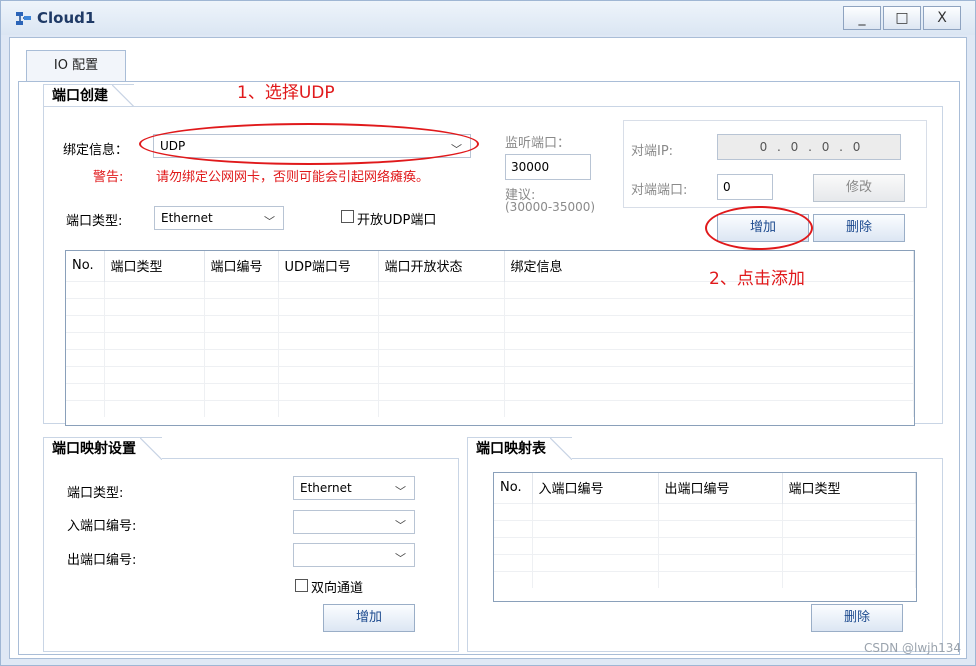 The image size is (976, 666). Describe the element at coordinates (337, 588) in the screenshot. I see `bidirectional-label: 双向通道` at that location.